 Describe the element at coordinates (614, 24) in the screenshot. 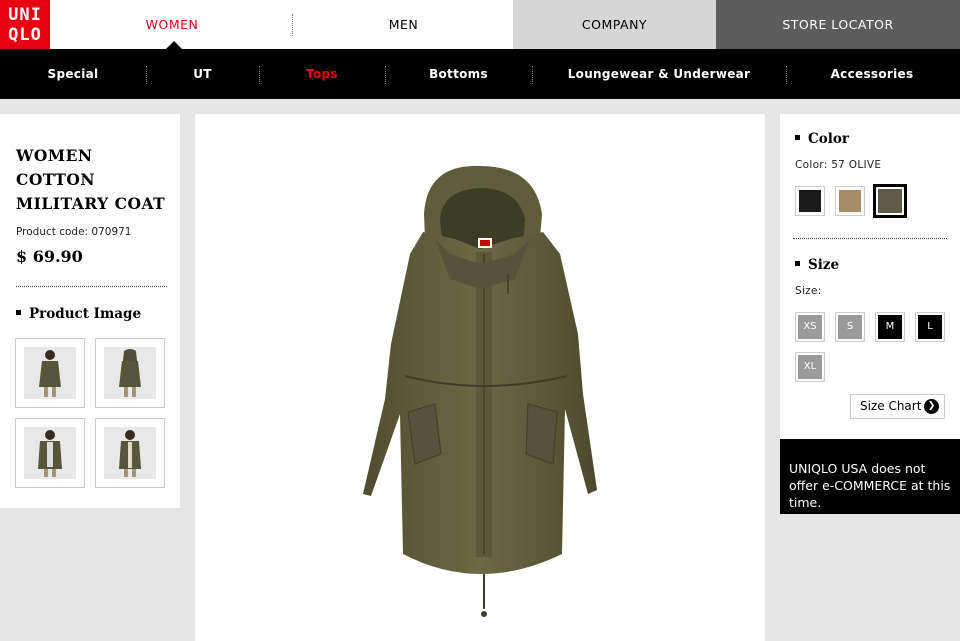

I see `nav-company: COMPANY` at that location.